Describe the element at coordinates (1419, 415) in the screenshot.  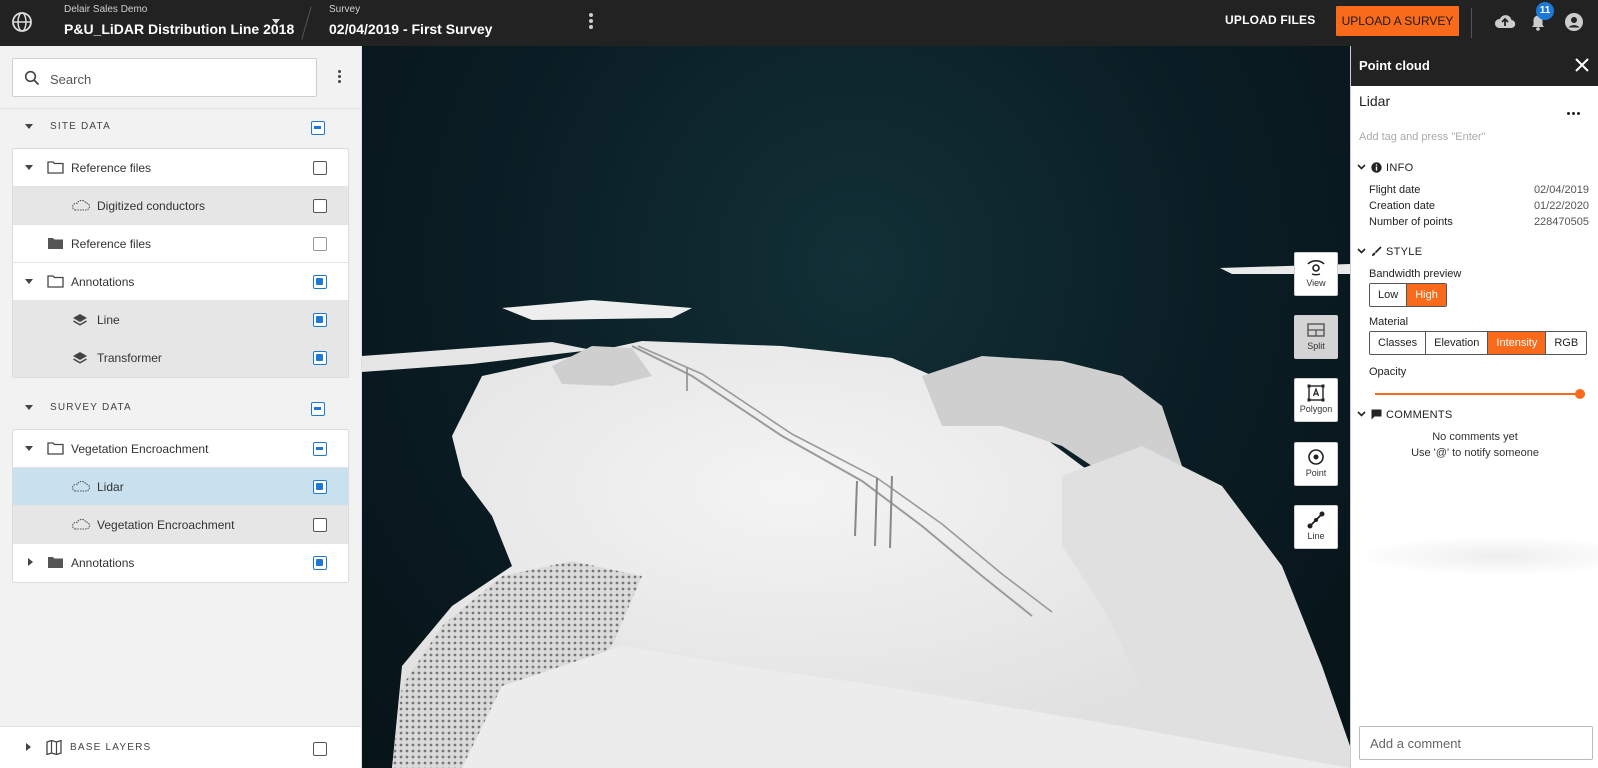
I see `section-label: COMMENTS` at that location.